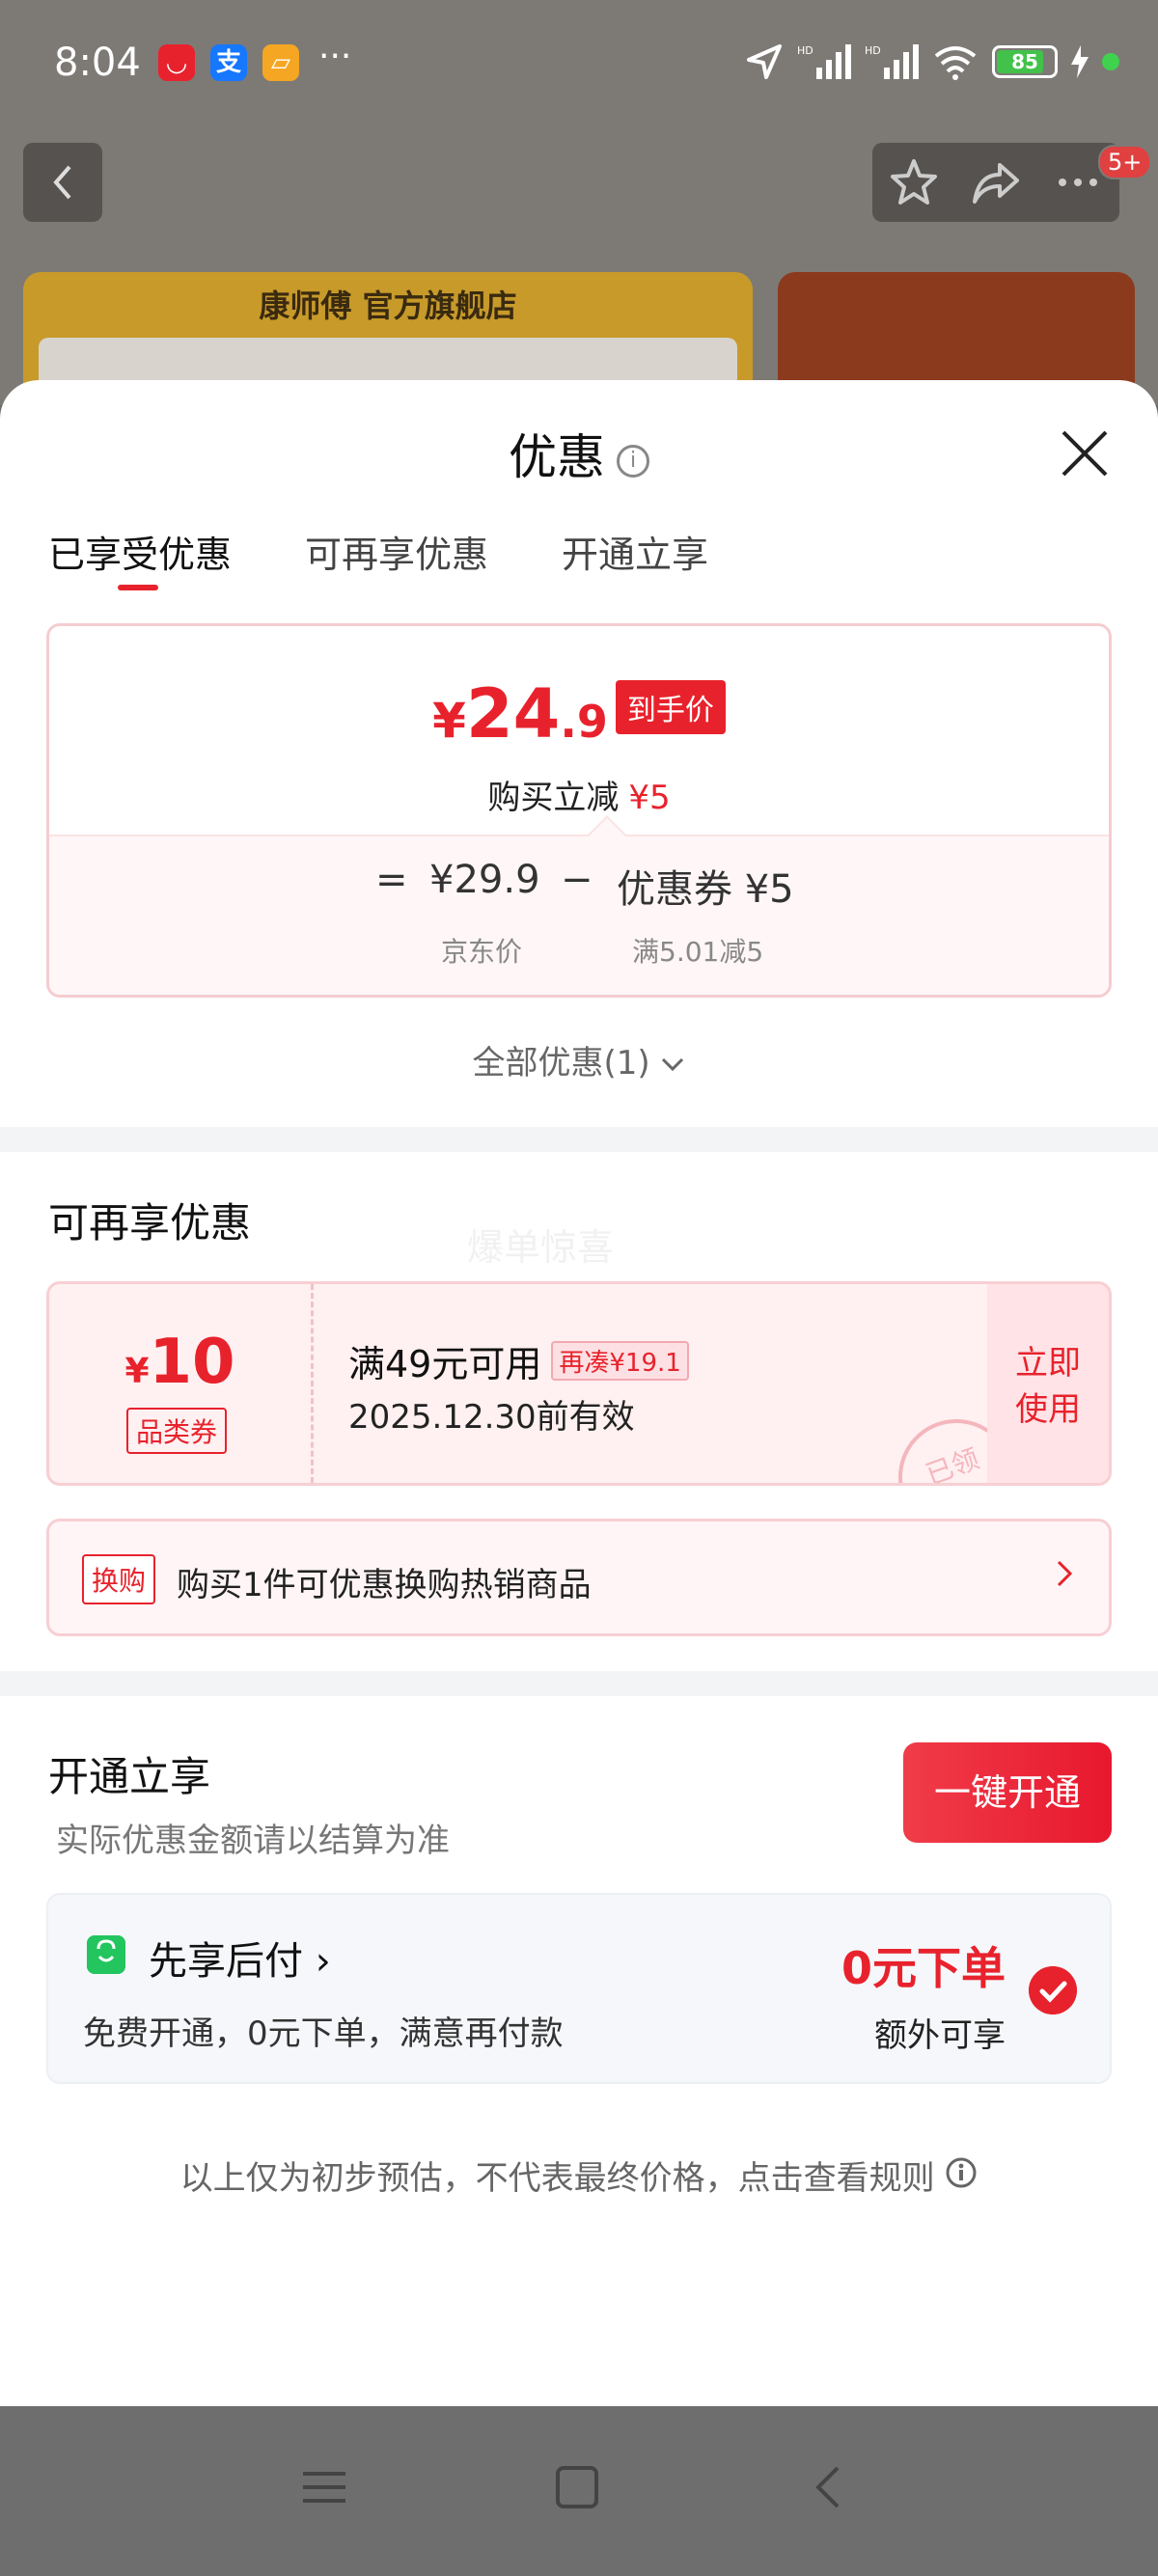 The height and width of the screenshot is (2576, 1158). I want to click on top-actions, so click(995, 182).